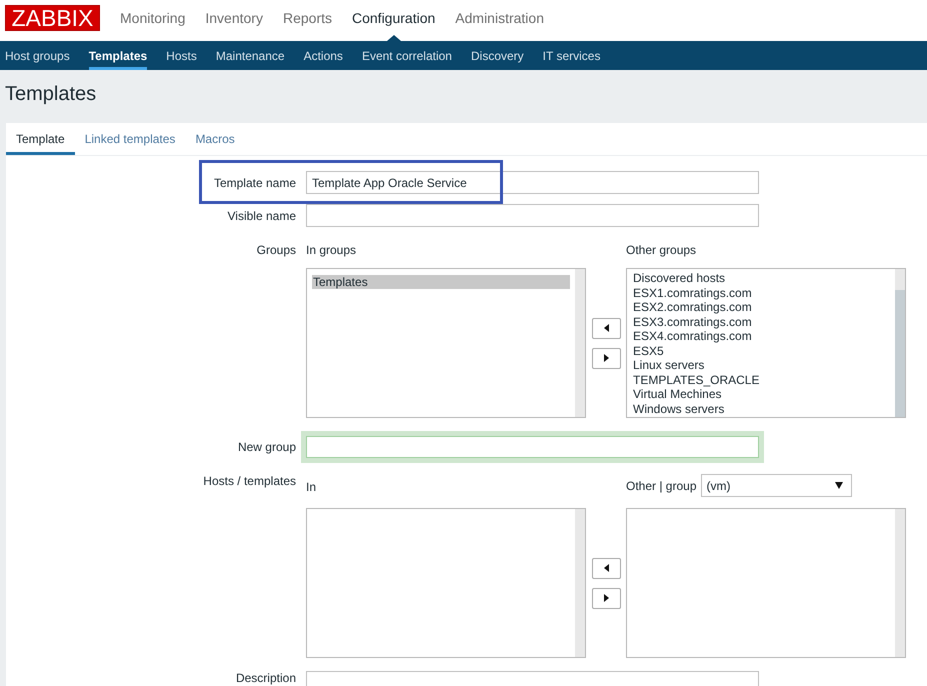  What do you see at coordinates (37, 55) in the screenshot?
I see `submenu-item: Host groups` at bounding box center [37, 55].